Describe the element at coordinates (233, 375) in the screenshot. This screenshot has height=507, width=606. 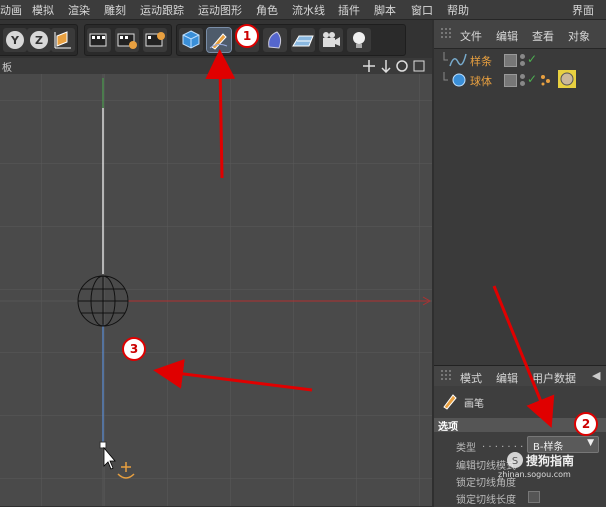
I see `arrow-to-spline` at that location.